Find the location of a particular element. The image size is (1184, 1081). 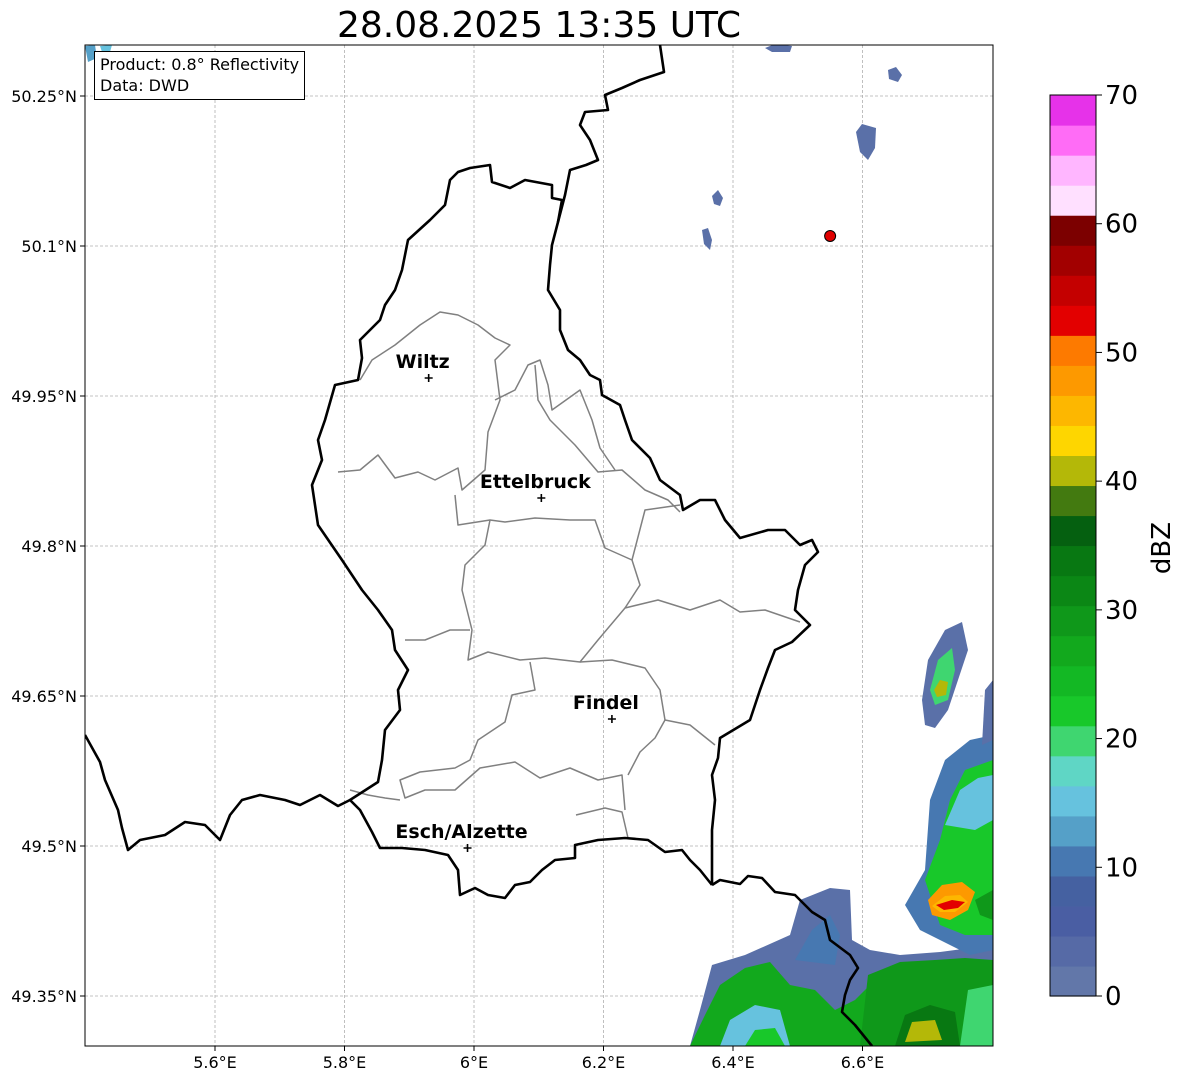

colorbar-tick-label-2: 20 is located at coordinates (1121, 740).